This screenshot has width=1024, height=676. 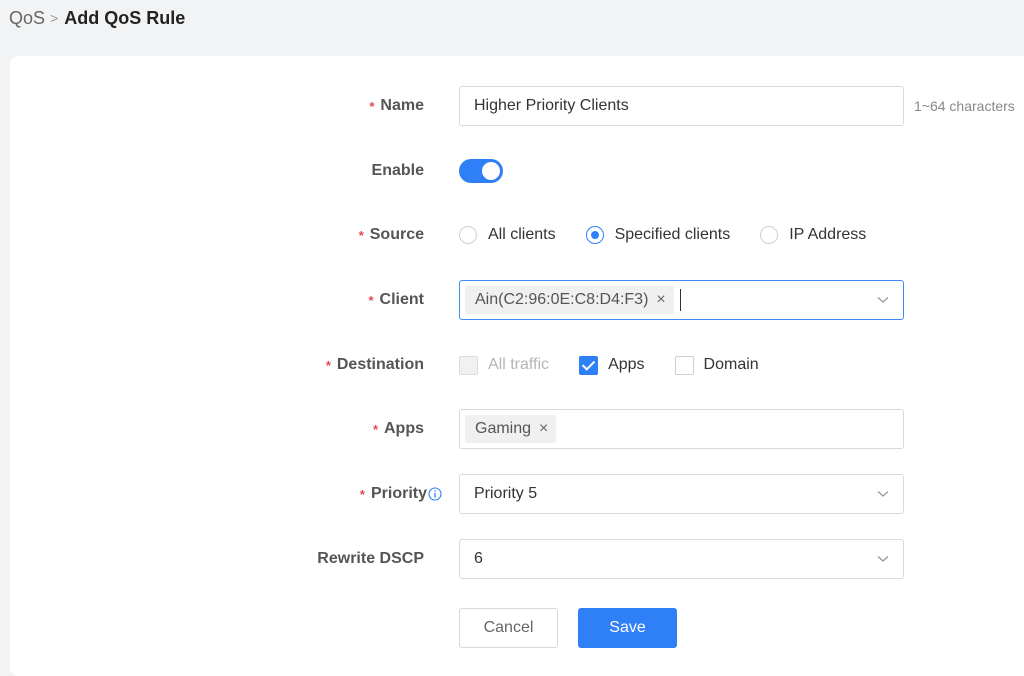 I want to click on client-label-text: Client, so click(x=401, y=299).